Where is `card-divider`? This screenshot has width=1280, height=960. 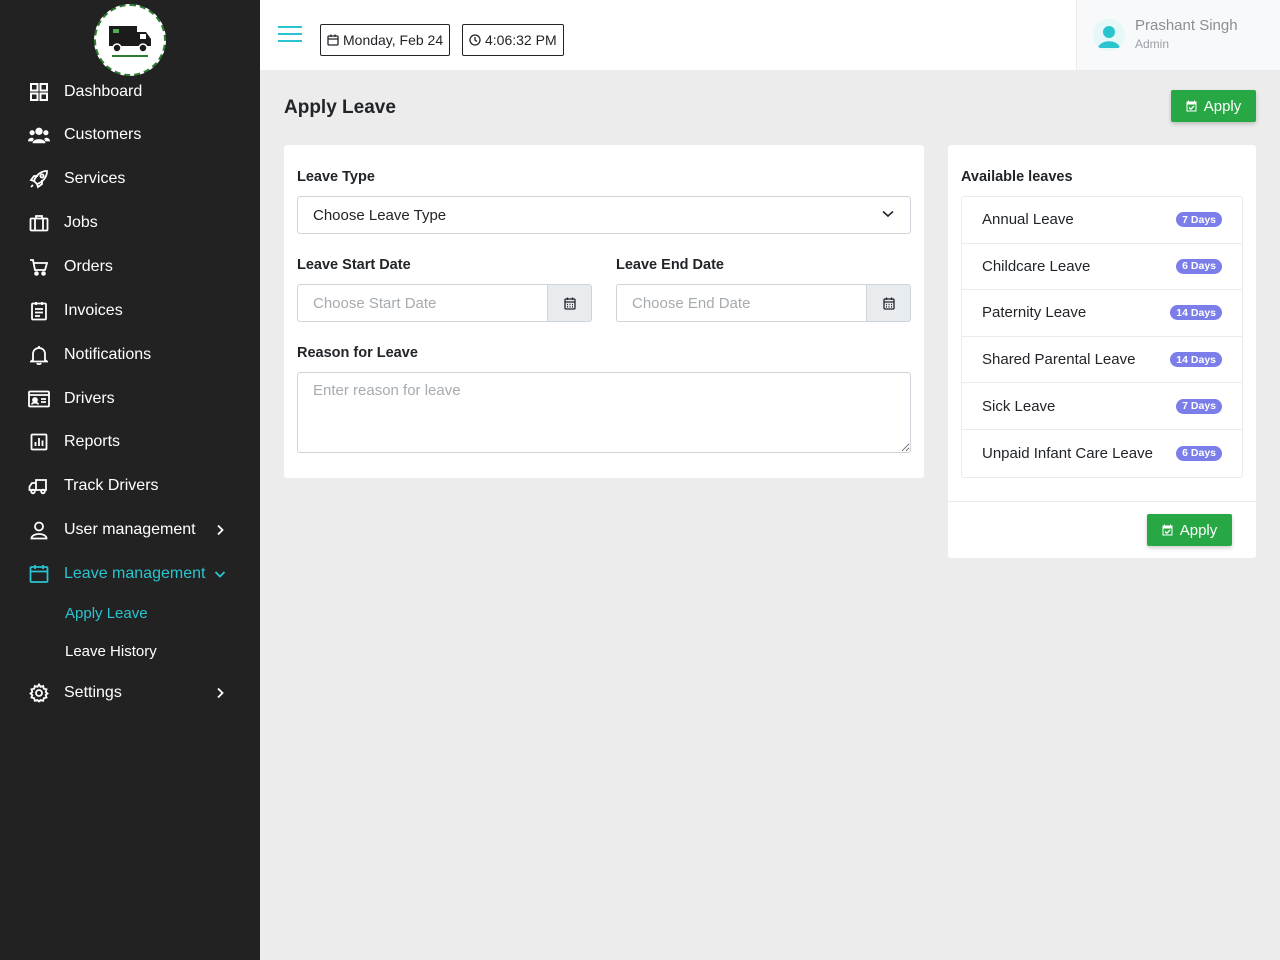
card-divider is located at coordinates (1102, 501).